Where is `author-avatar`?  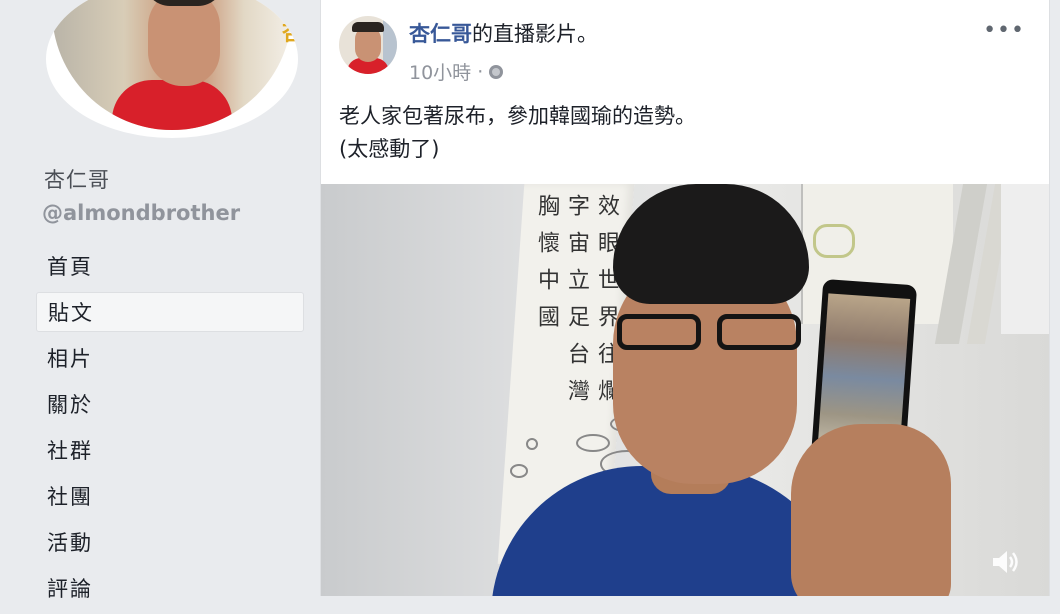
author-avatar is located at coordinates (368, 45).